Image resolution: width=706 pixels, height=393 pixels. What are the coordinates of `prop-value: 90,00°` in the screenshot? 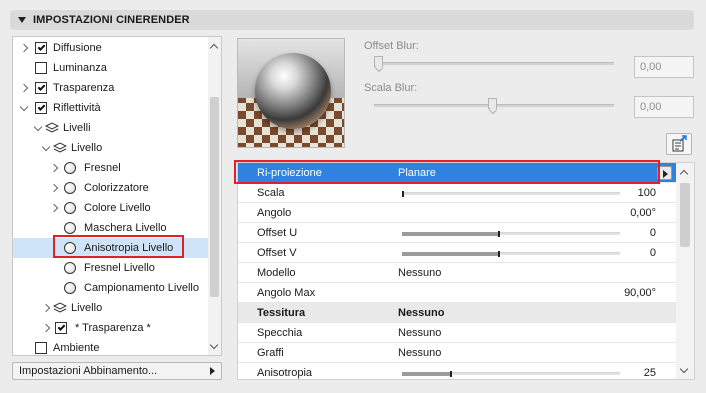 It's located at (640, 293).